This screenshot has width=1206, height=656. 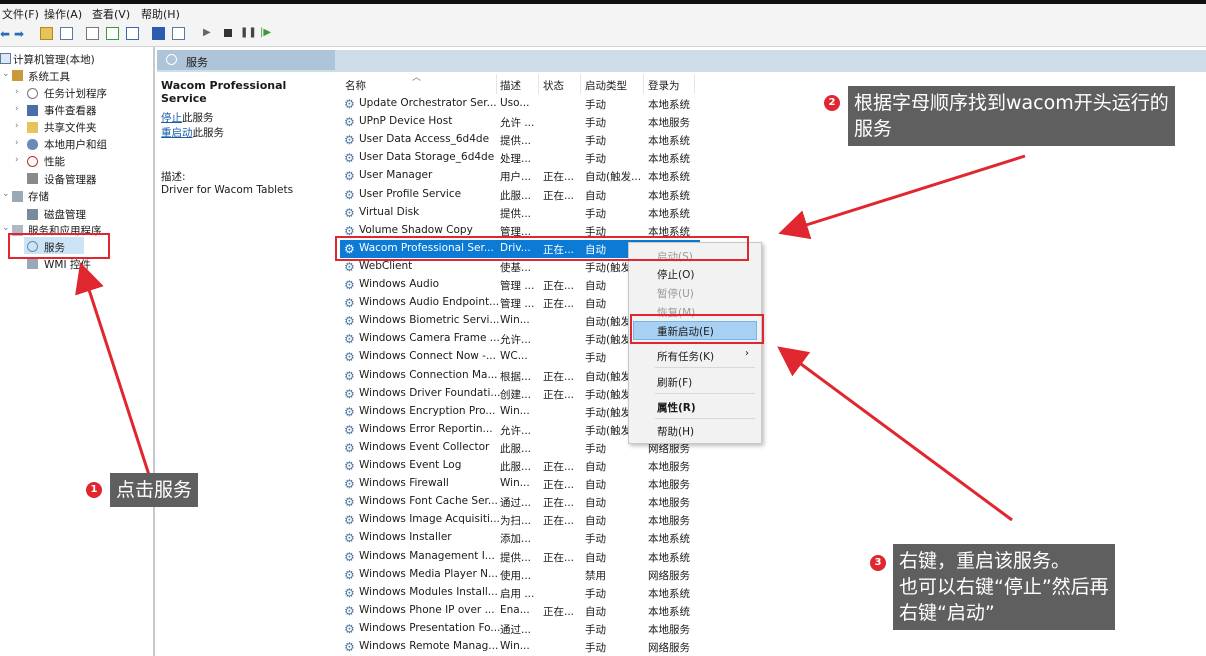 What do you see at coordinates (1011, 103) in the screenshot?
I see `callout-step-2-line-1: 根据字母顺序找到wacom开头运行的` at bounding box center [1011, 103].